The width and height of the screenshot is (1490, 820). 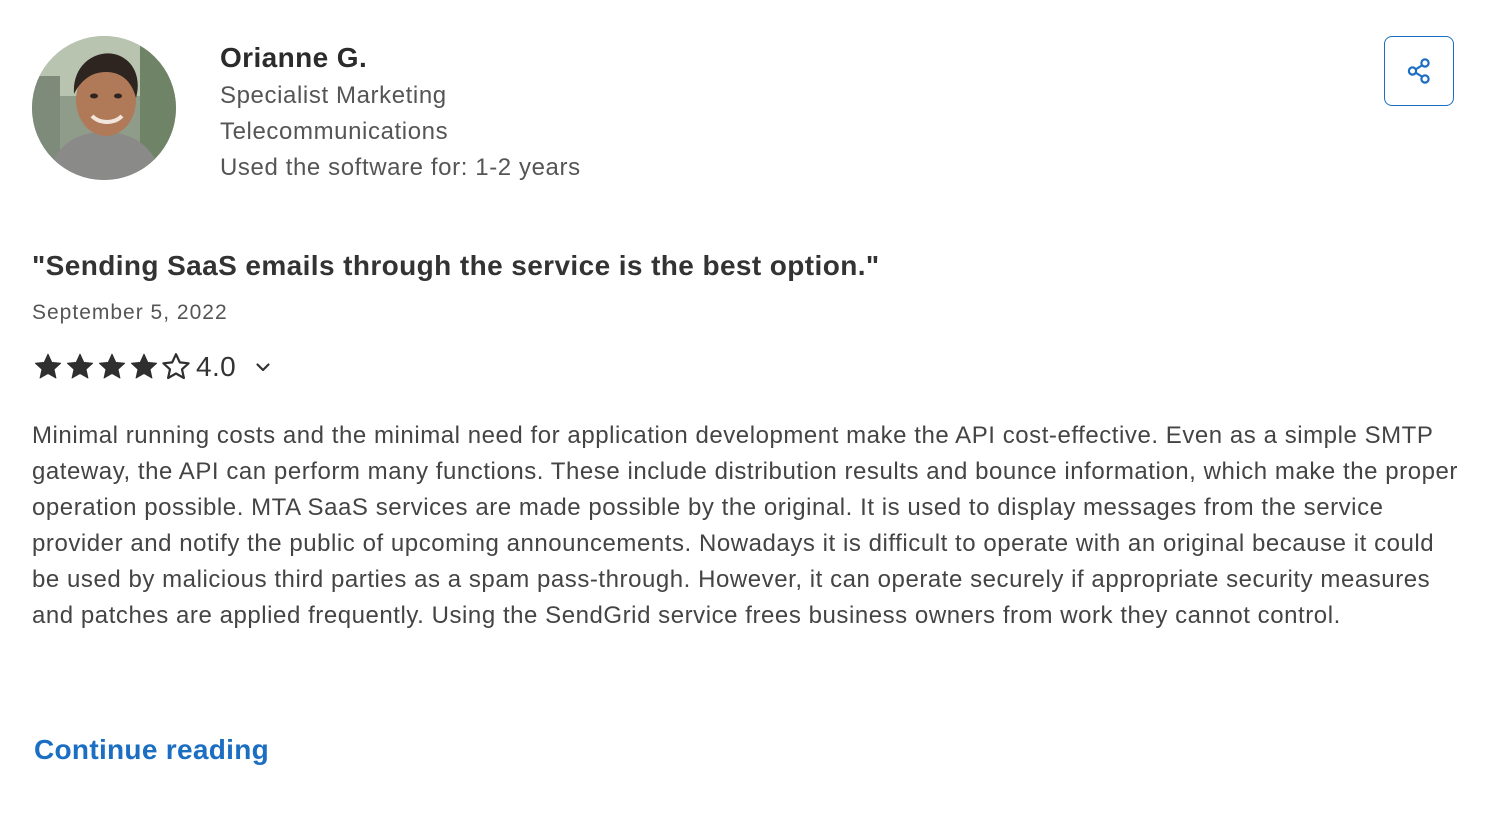 What do you see at coordinates (151, 750) in the screenshot?
I see `continue-reading-link: Continue reading` at bounding box center [151, 750].